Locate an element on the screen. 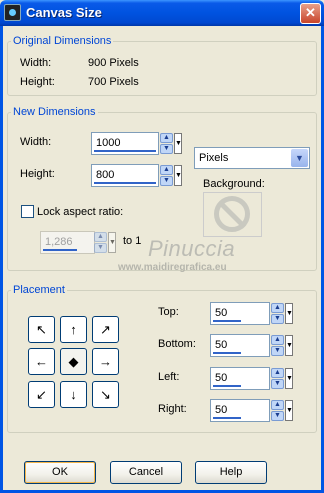 This screenshot has width=324, height=493. bottom-value: 50 is located at coordinates (221, 345).